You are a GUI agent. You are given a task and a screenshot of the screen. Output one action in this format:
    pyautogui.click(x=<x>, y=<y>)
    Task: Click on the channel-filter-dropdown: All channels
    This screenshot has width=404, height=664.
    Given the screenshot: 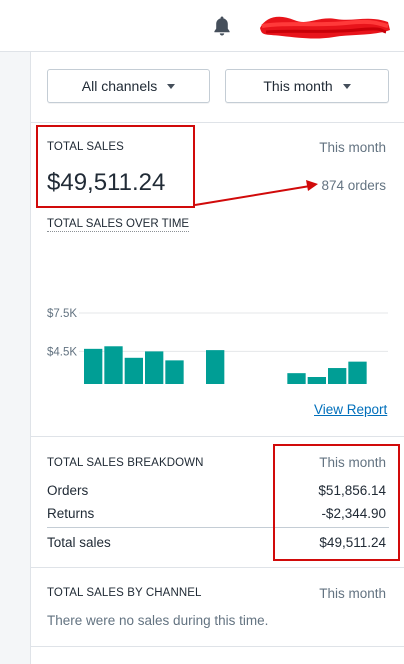 What is the action you would take?
    pyautogui.click(x=128, y=86)
    